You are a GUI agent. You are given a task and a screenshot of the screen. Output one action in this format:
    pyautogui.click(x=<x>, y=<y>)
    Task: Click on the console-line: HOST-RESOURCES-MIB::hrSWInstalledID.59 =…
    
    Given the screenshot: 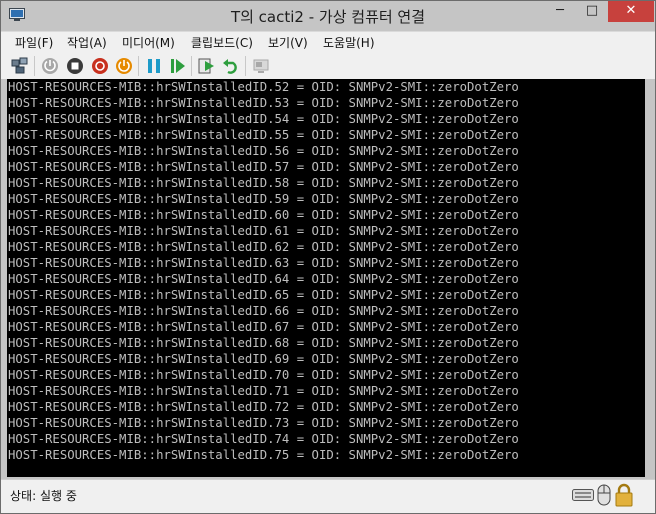 What is the action you would take?
    pyautogui.click(x=263, y=199)
    